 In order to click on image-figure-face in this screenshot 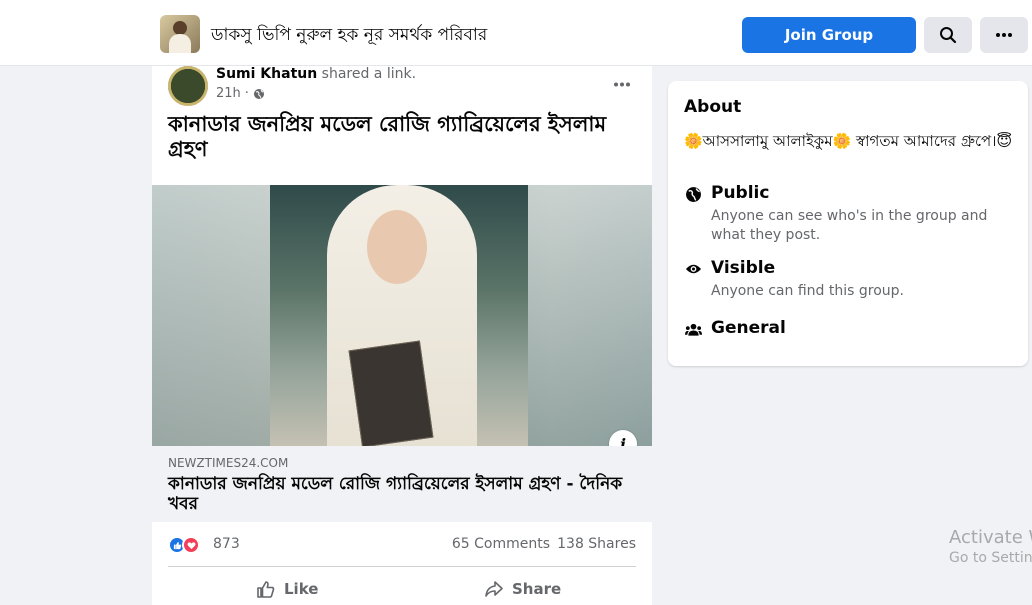, I will do `click(397, 247)`.